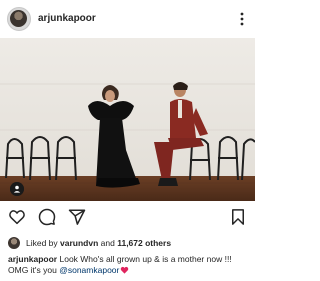 The width and height of the screenshot is (320, 281). I want to click on liker-avatar, so click(14, 243).